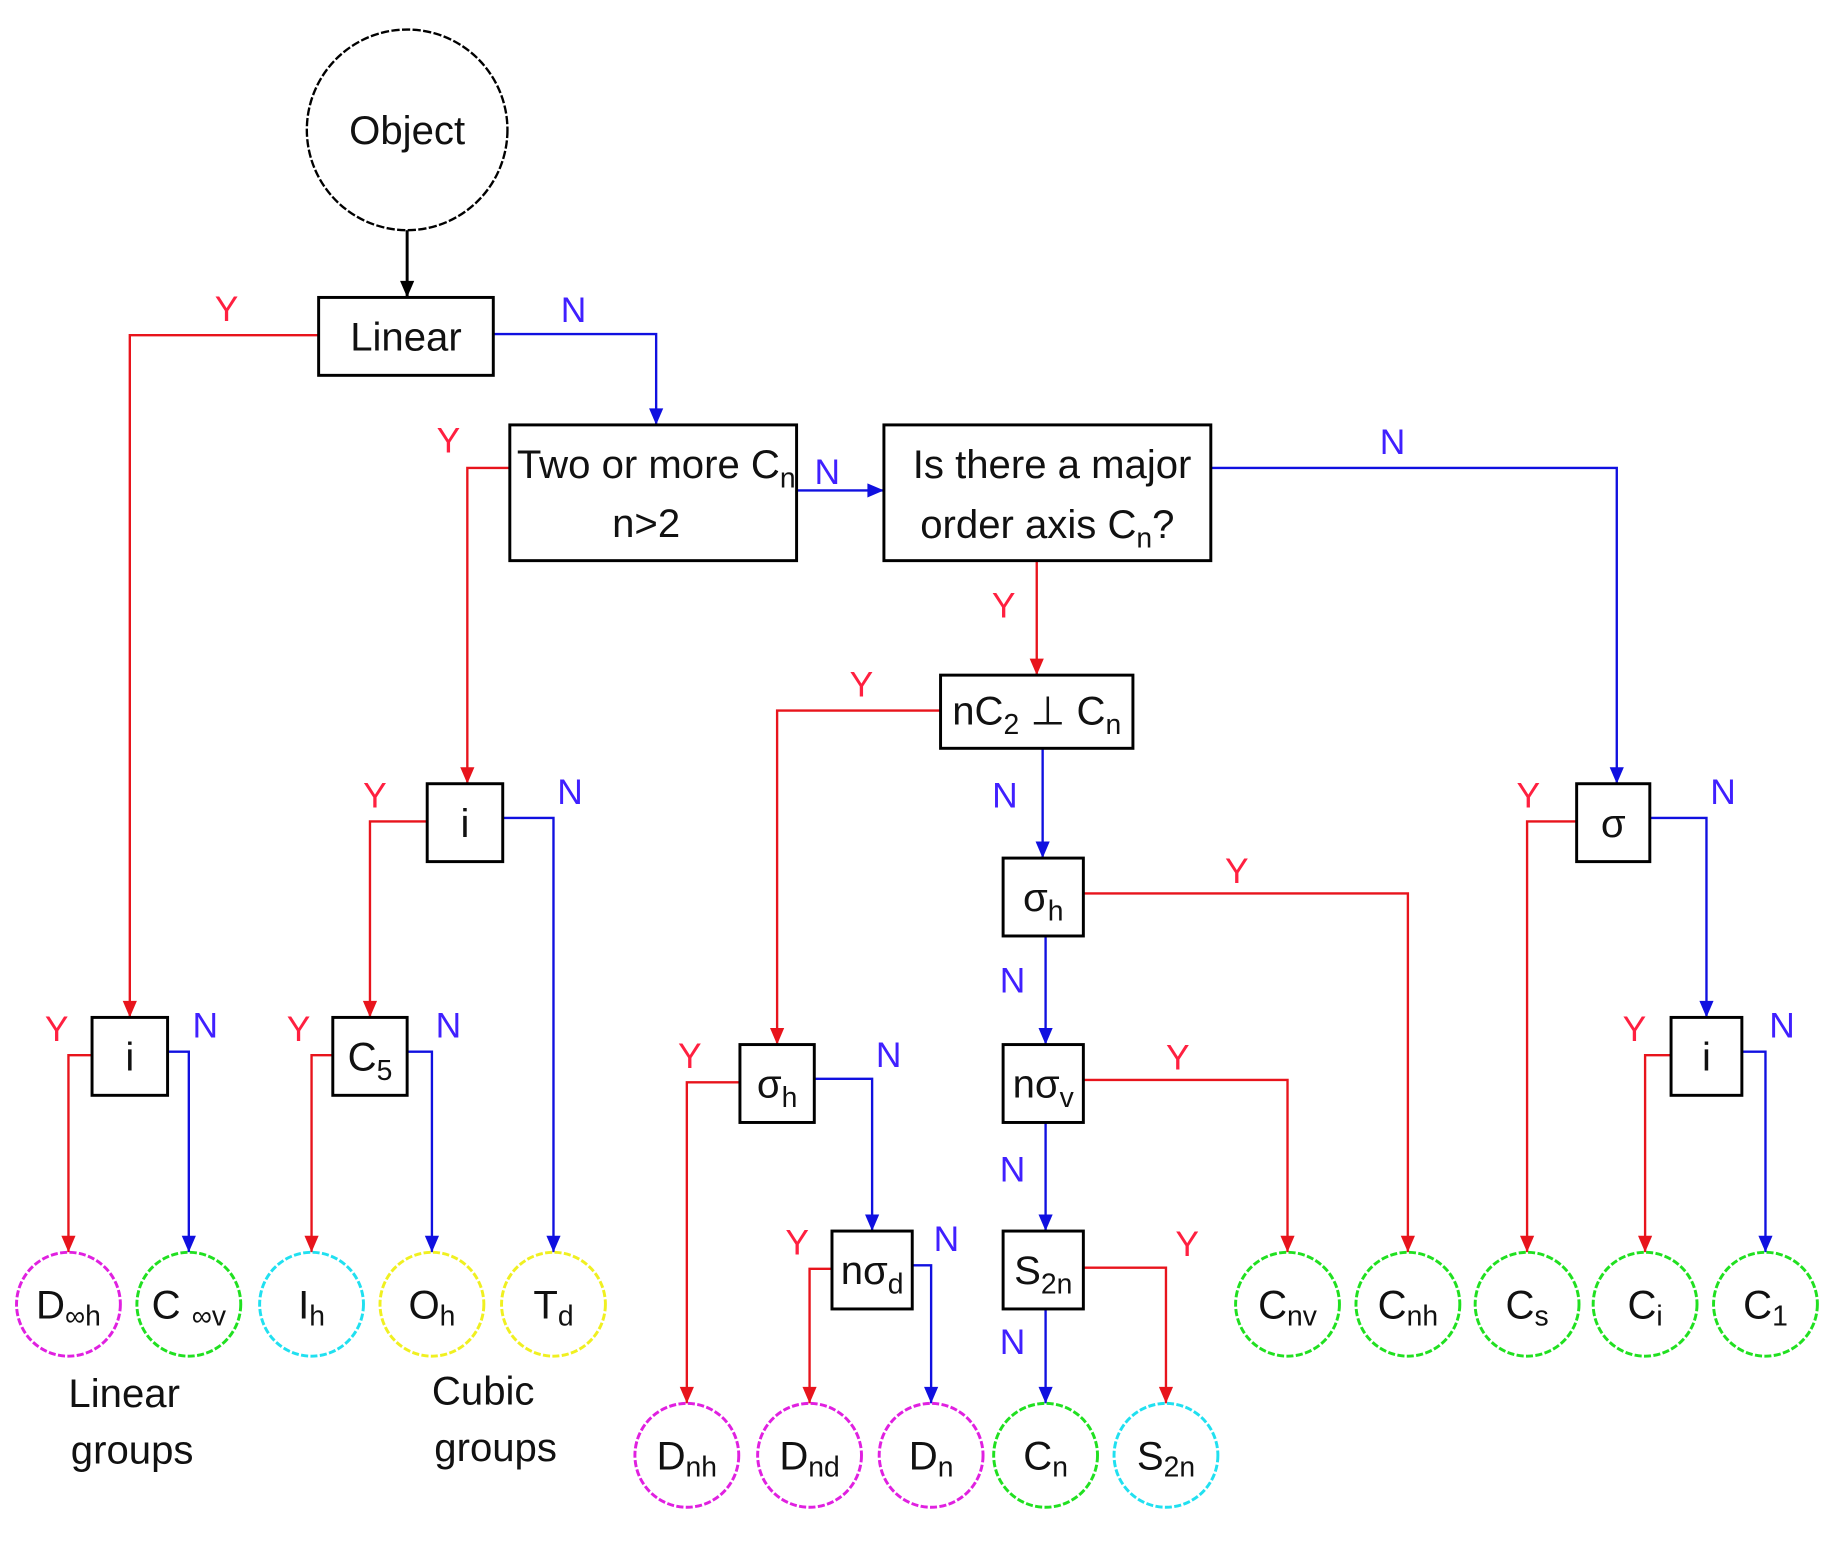  Describe the element at coordinates (777, 1083) in the screenshot. I see `decision-sigma-h-left: σh` at that location.